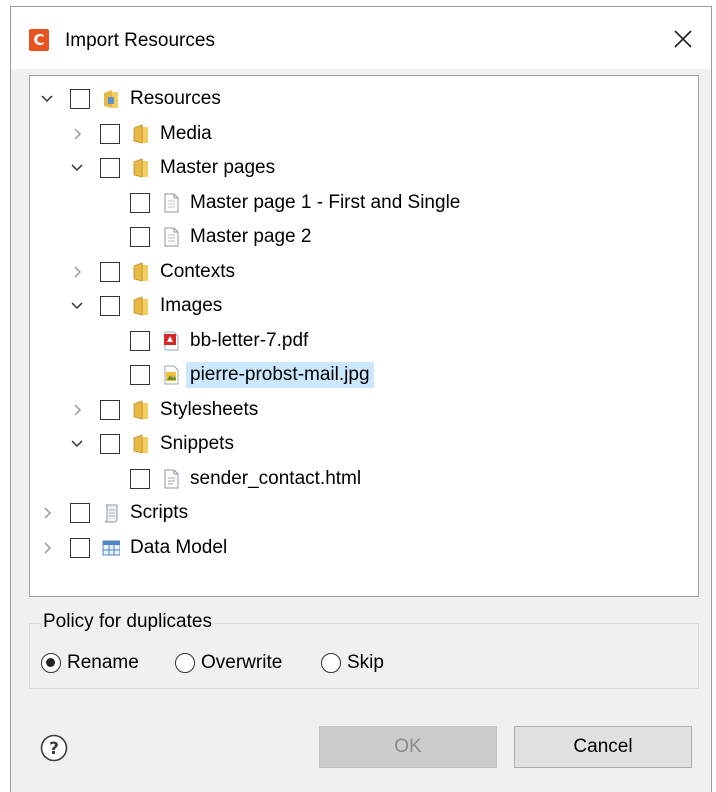 The image size is (716, 792). Describe the element at coordinates (179, 547) in the screenshot. I see `tree-item-label: Data Model` at that location.